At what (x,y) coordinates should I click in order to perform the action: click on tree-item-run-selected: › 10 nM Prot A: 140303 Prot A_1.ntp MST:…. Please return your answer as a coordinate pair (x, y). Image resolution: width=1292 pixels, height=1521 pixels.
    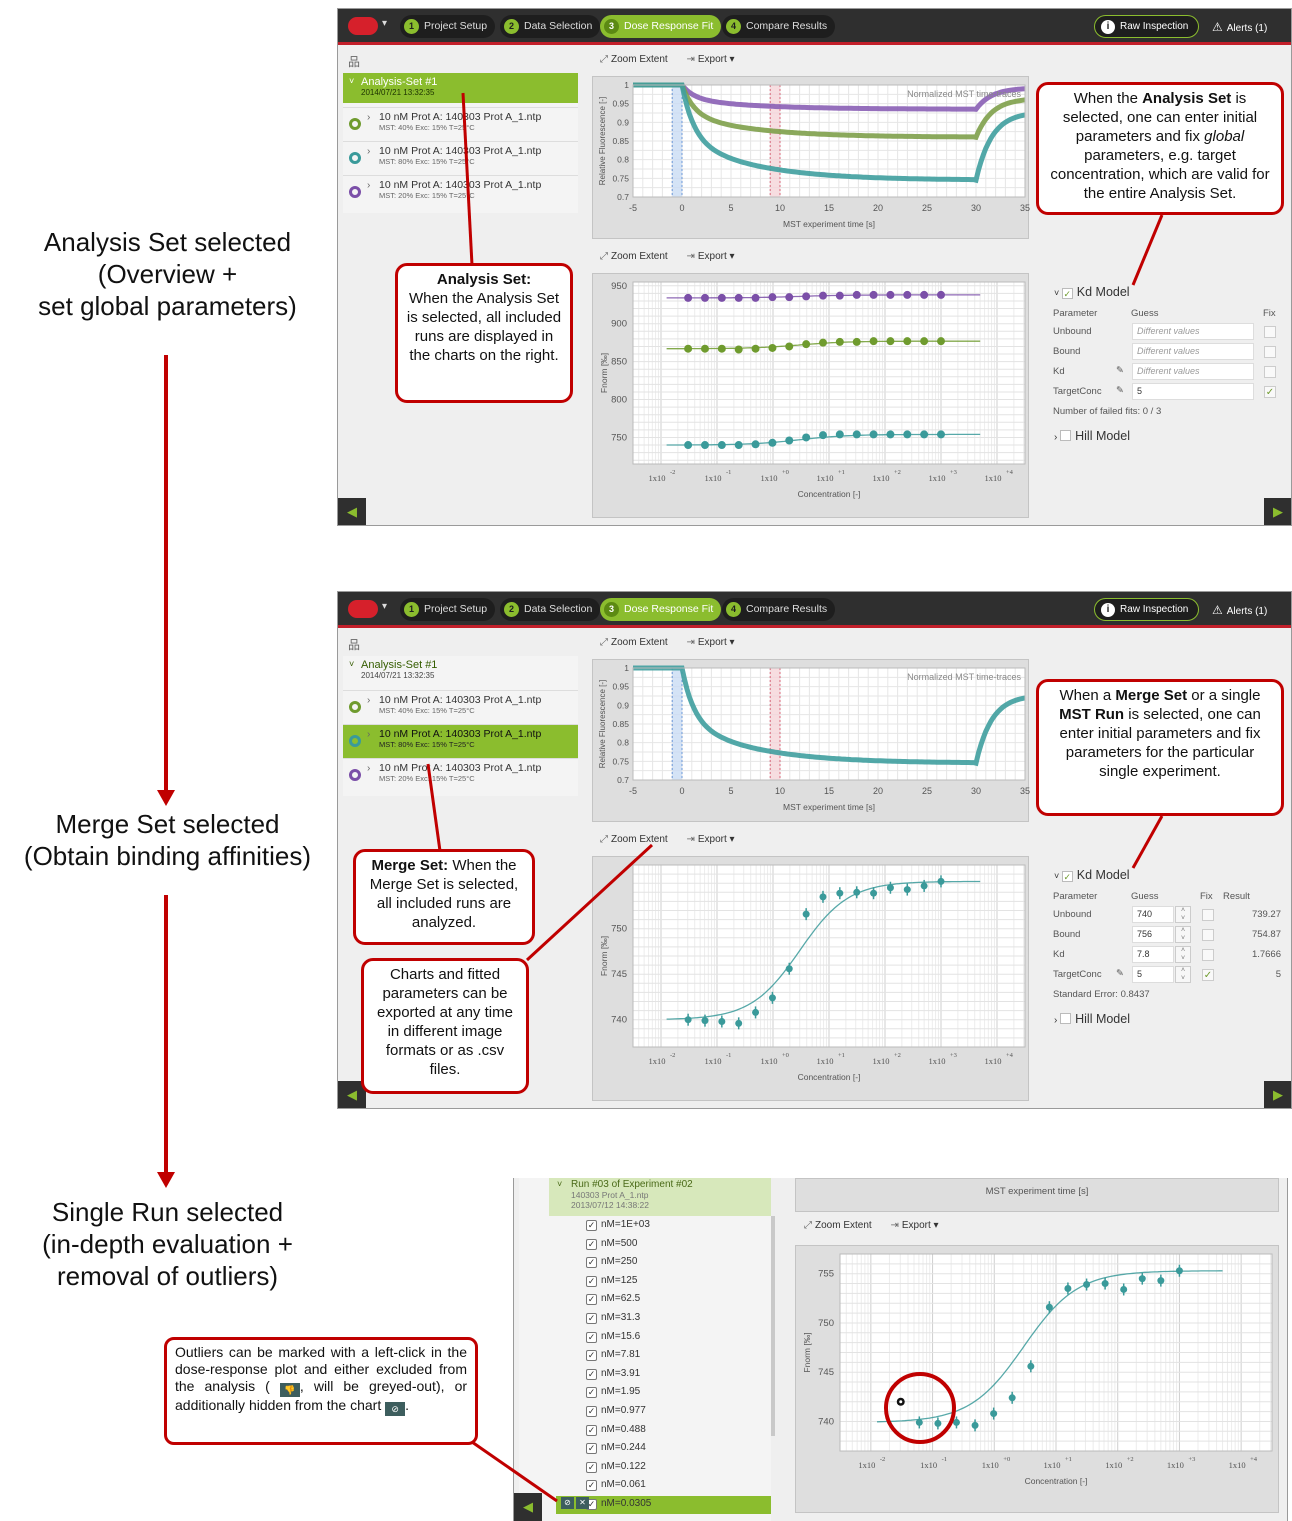
    Looking at the image, I should click on (460, 741).